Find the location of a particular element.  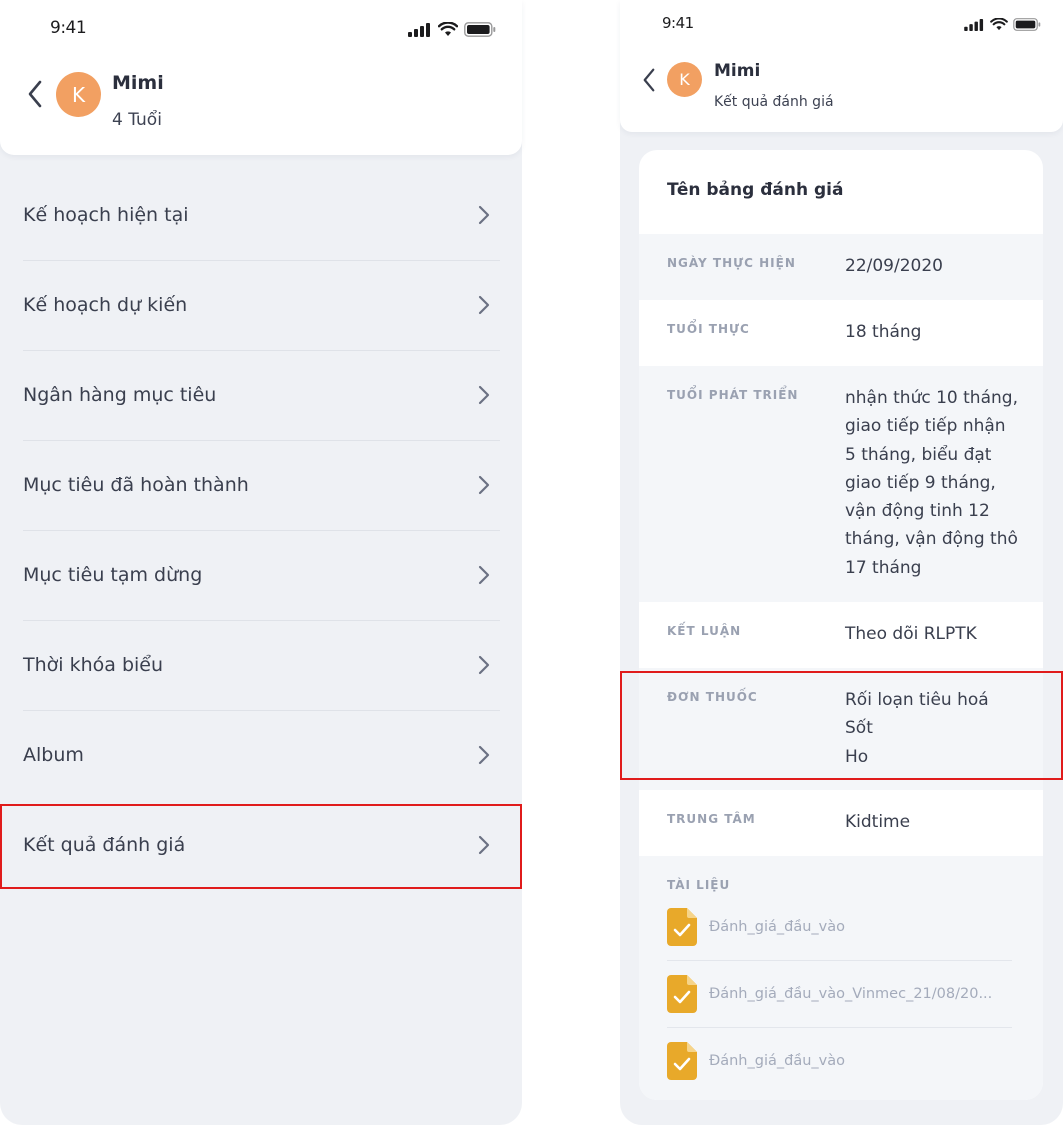

row-label: NGÀY THỰC HIỆN is located at coordinates (731, 263).